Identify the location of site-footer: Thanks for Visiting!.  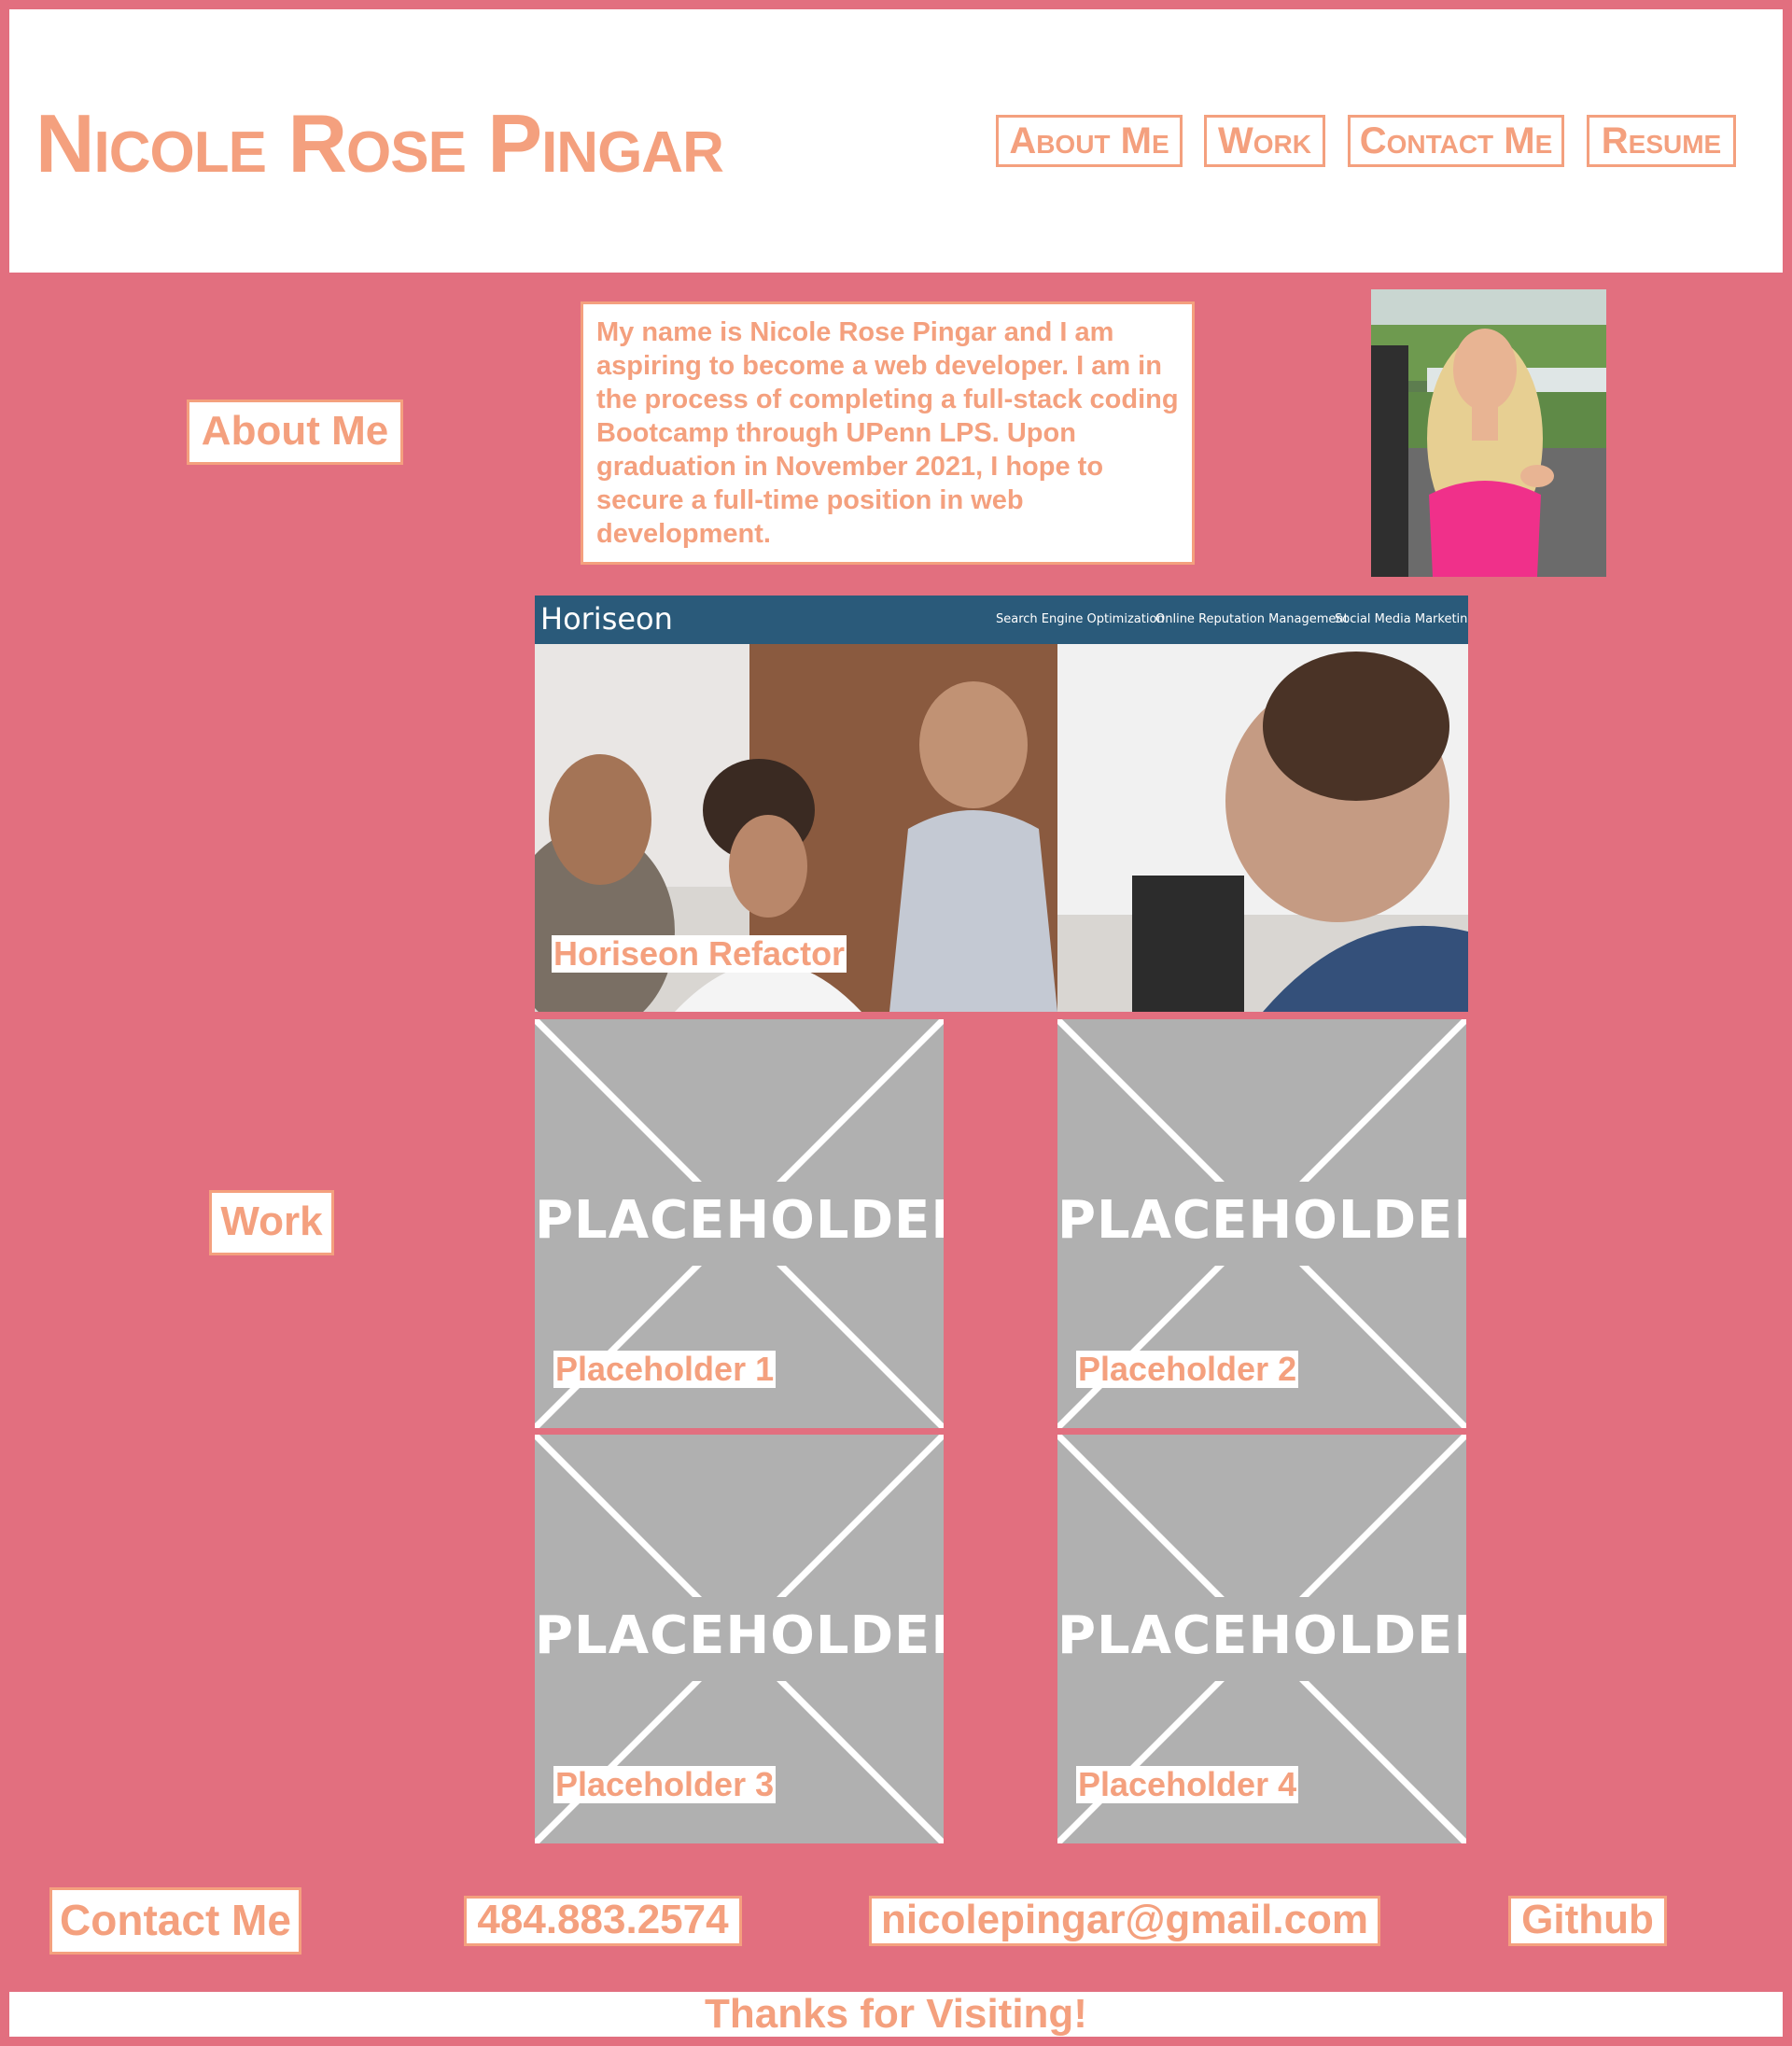
(896, 2014).